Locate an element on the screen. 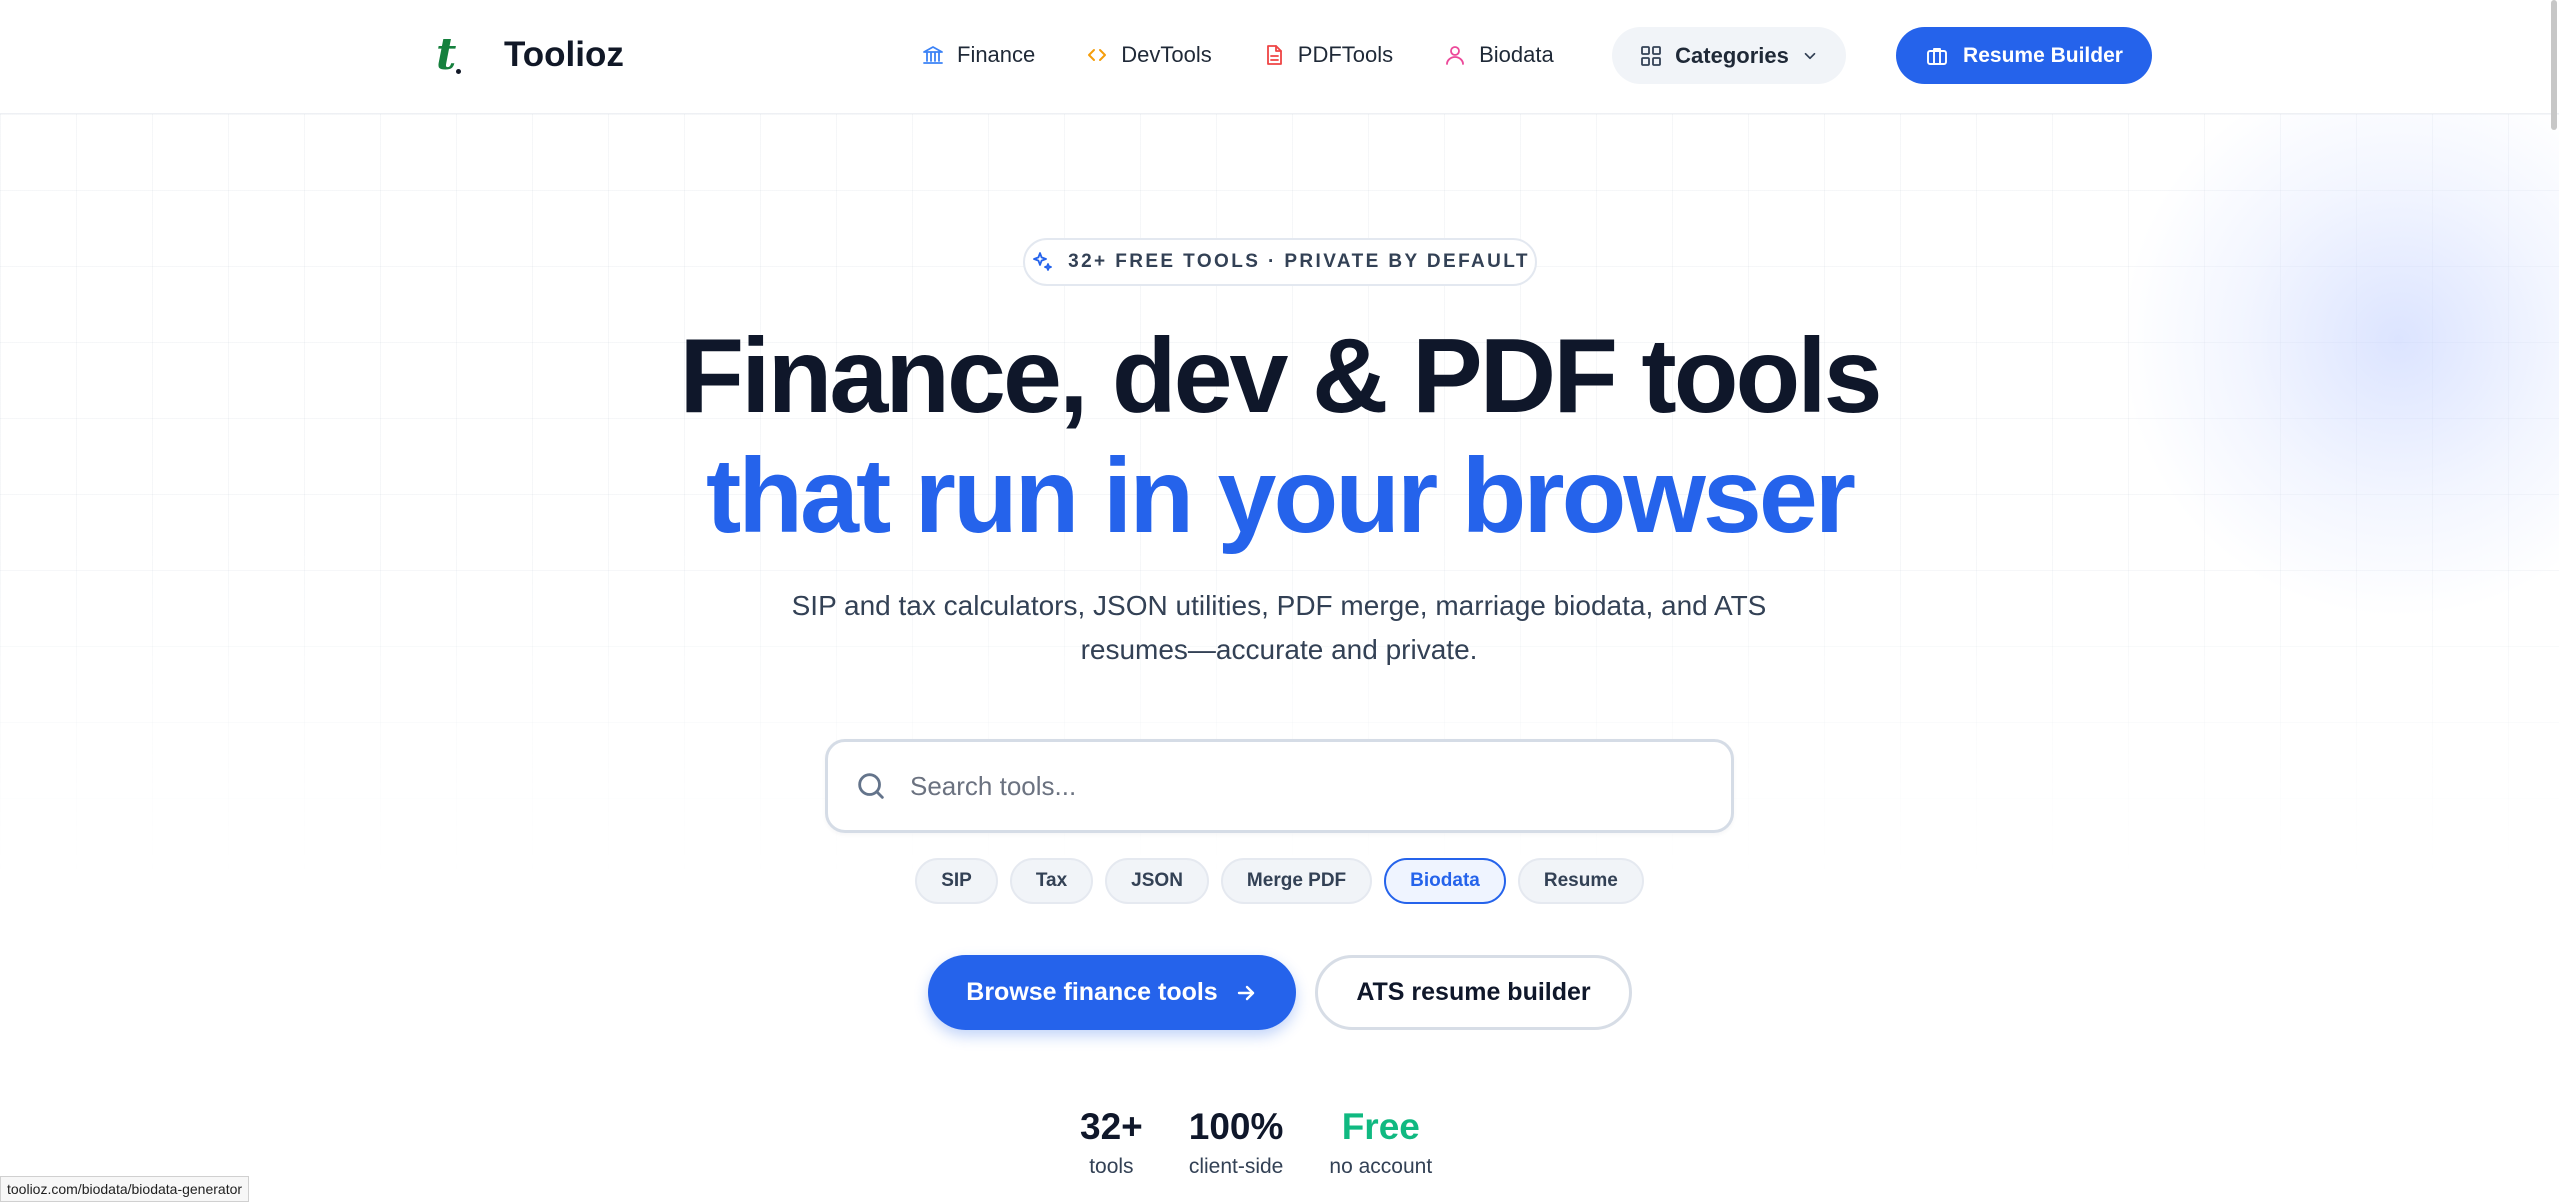  hero-subtitle-line-2: resumes—accurate and private. is located at coordinates (1279, 649).